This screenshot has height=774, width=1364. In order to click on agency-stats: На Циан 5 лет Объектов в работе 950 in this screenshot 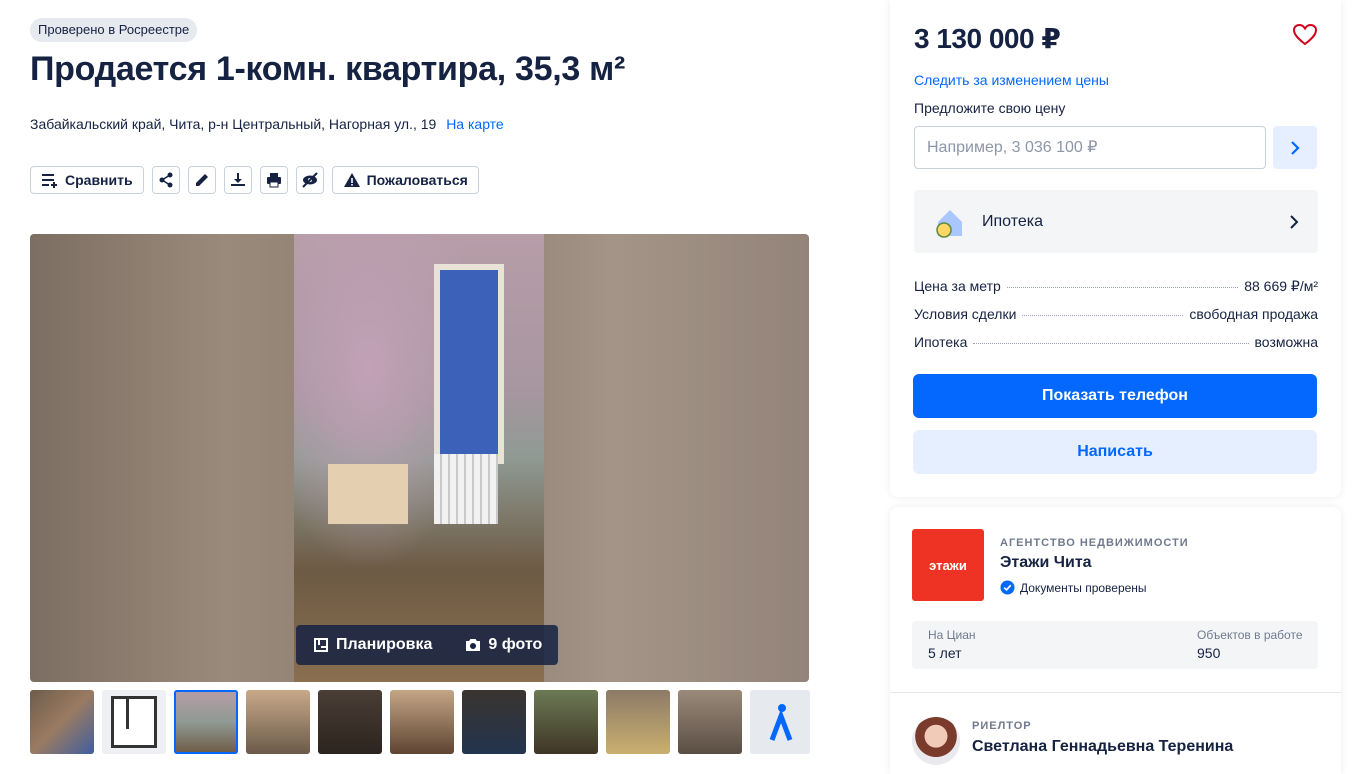, I will do `click(1115, 645)`.